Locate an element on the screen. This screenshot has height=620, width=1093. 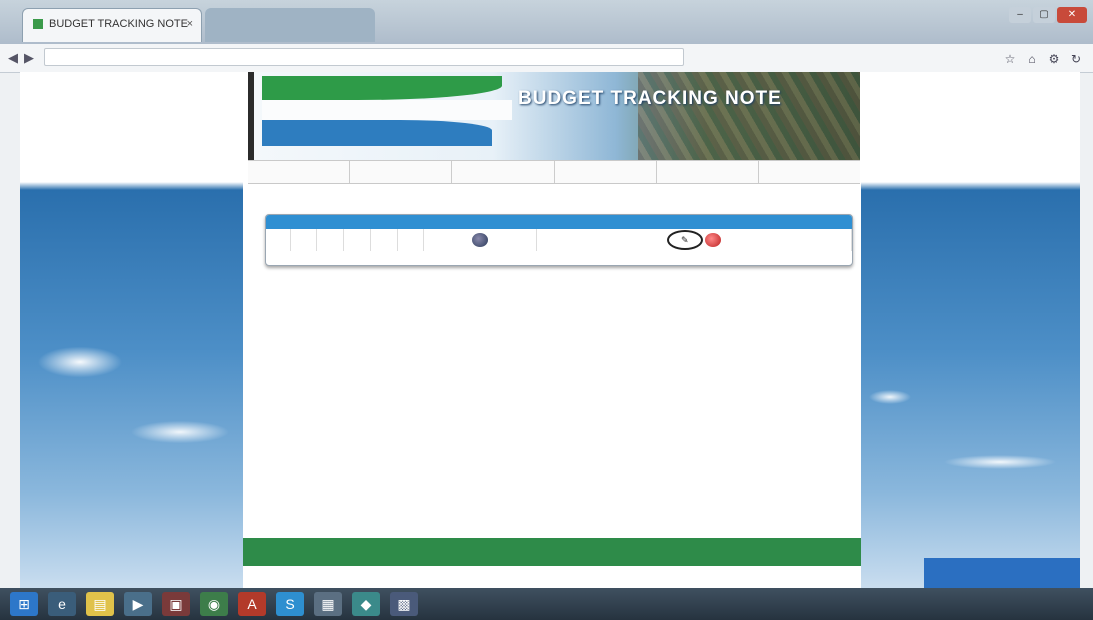
table-cell-link is located at coordinates (330, 240).